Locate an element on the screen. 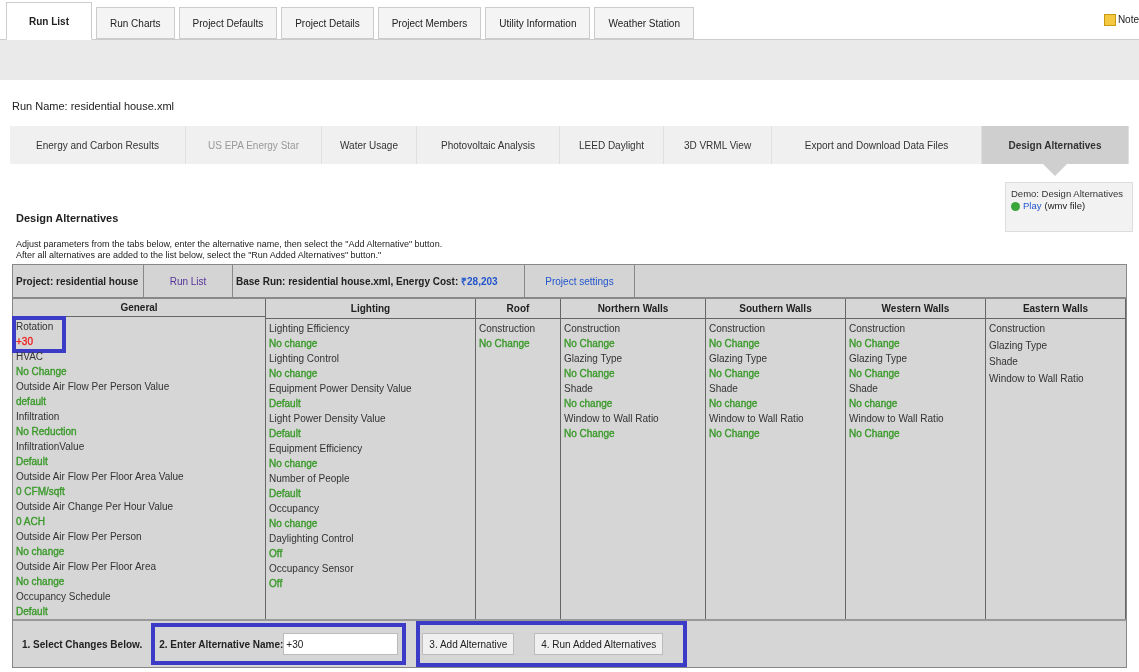 This screenshot has width=1139, height=672. setting-label: InfiltrationValue is located at coordinates (50, 447).